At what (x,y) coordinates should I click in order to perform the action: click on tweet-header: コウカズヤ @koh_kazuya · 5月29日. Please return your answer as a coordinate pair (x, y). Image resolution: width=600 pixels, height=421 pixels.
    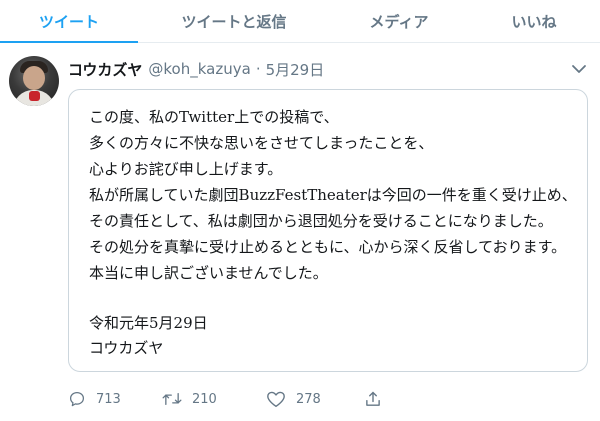
    Looking at the image, I should click on (196, 69).